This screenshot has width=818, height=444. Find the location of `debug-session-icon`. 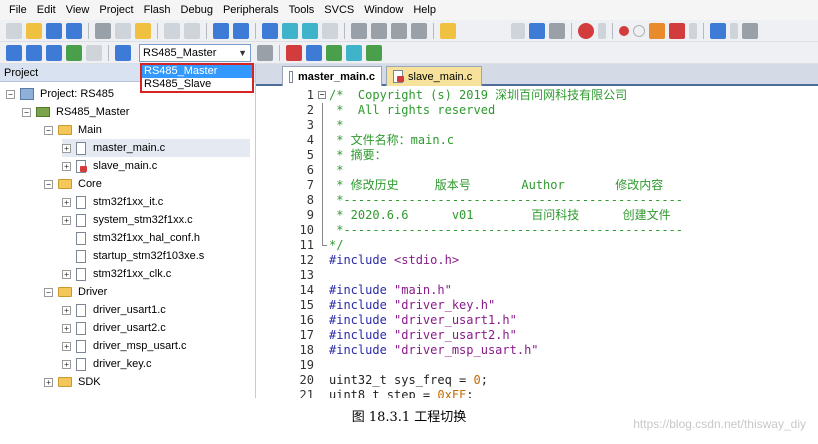

debug-session-icon is located at coordinates (586, 30).